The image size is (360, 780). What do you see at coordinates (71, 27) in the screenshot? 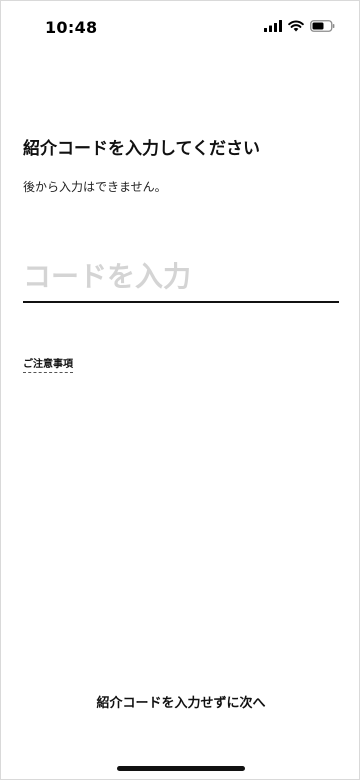
I see `status-time: 10:48` at bounding box center [71, 27].